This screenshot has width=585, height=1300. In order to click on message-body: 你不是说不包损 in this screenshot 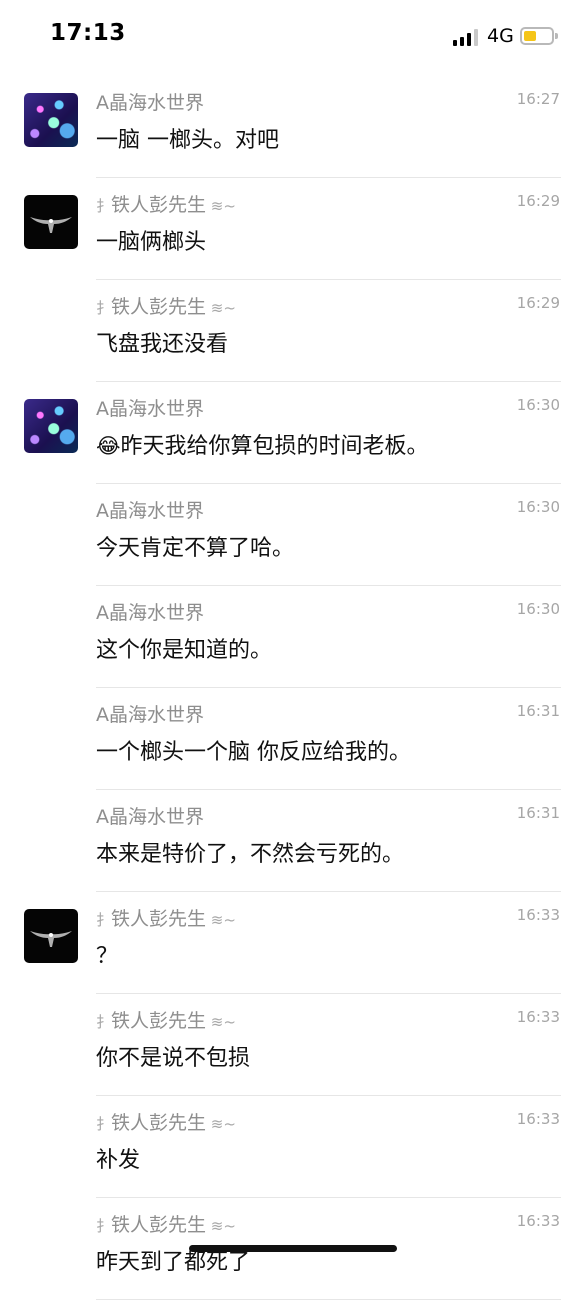, I will do `click(173, 1058)`.